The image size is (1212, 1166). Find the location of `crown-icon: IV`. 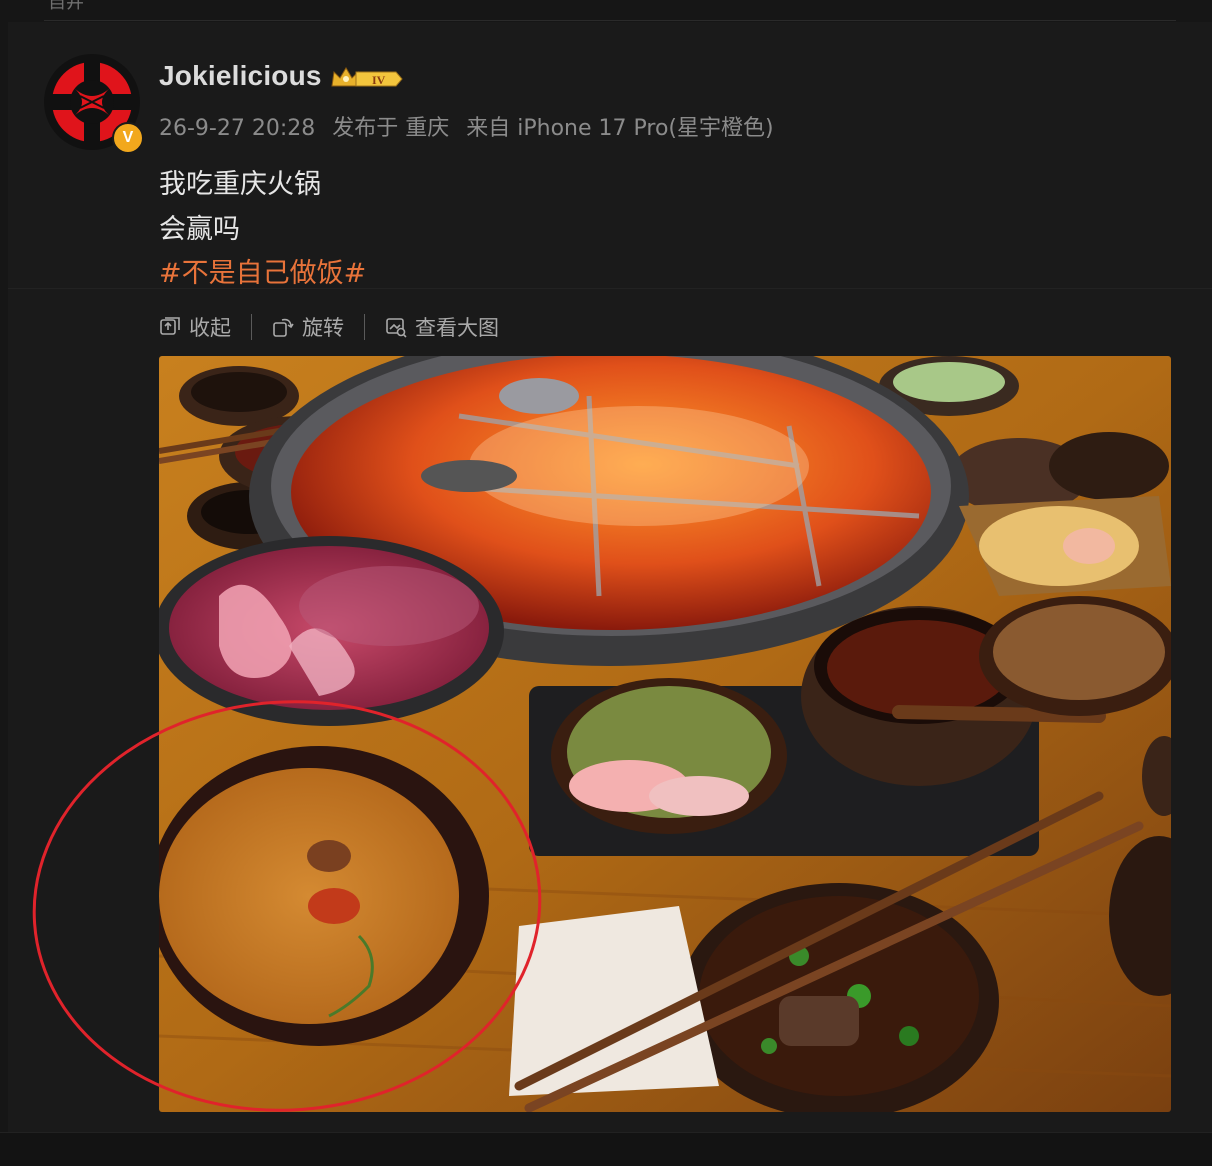

crown-icon: IV is located at coordinates (367, 79).